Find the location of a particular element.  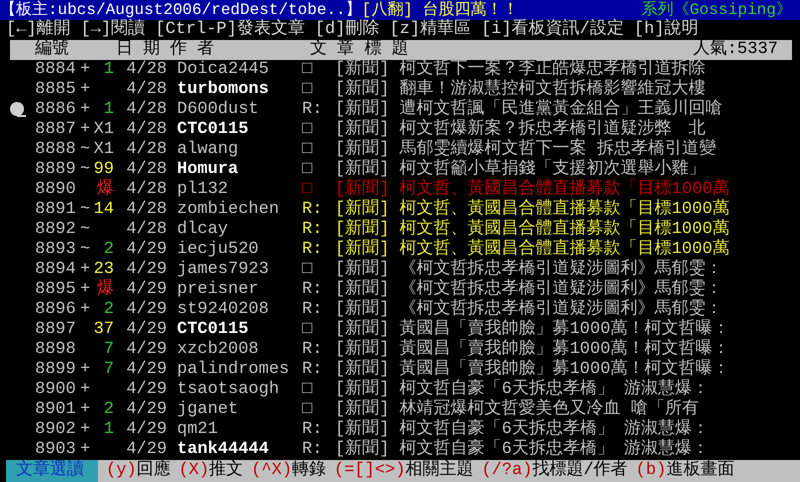

key-hint: [←]離開 is located at coordinates (38, 30).